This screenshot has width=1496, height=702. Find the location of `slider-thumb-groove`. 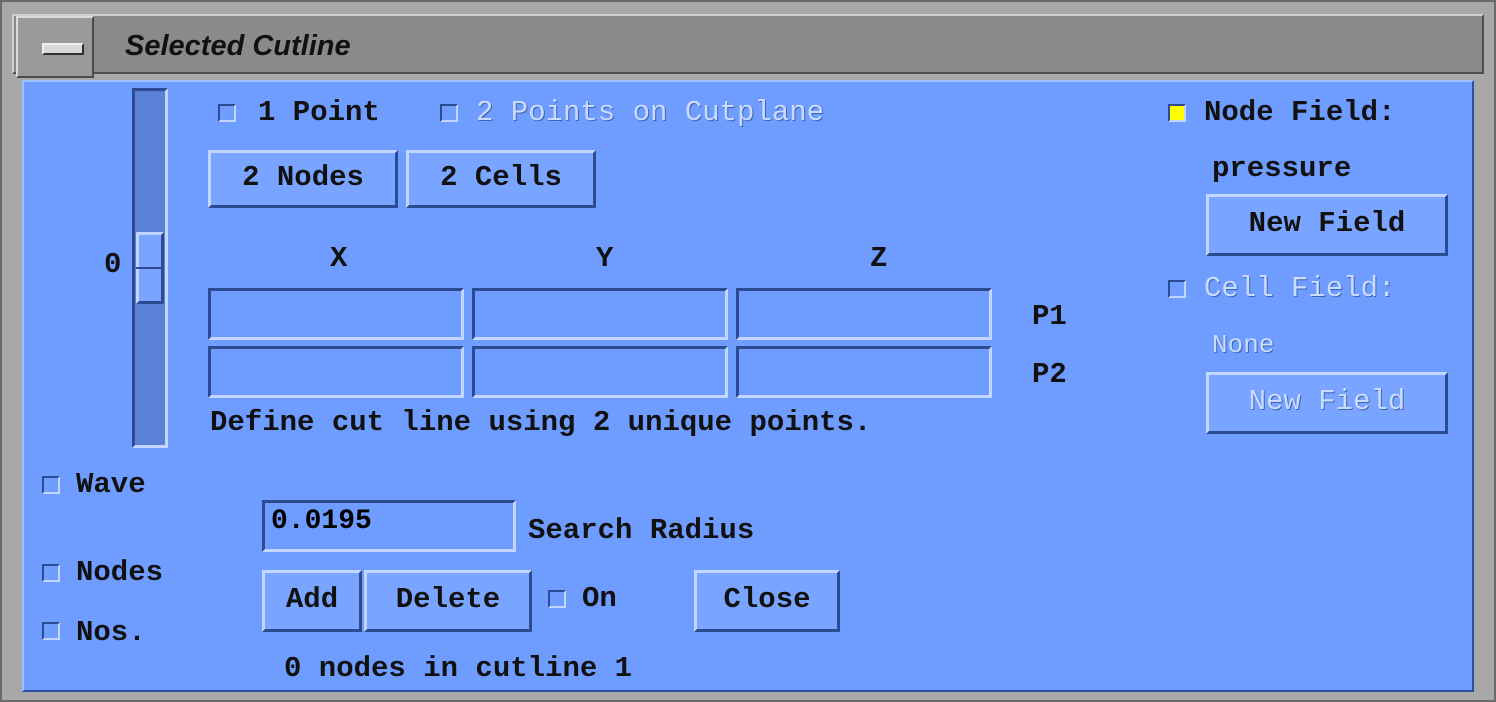

slider-thumb-groove is located at coordinates (150, 268).